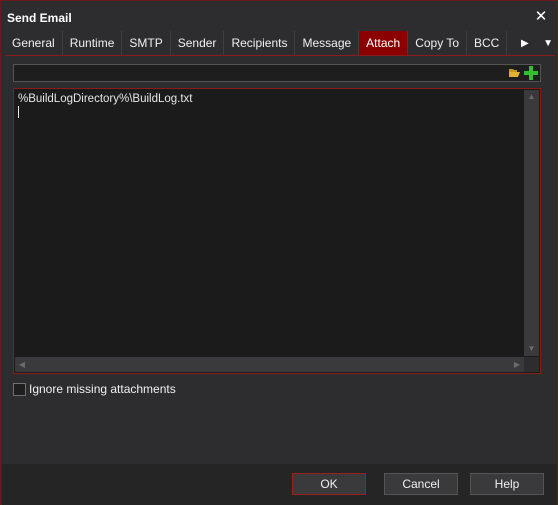 The width and height of the screenshot is (558, 505). I want to click on ignore-missing-label: Ignore missing attachments, so click(102, 389).